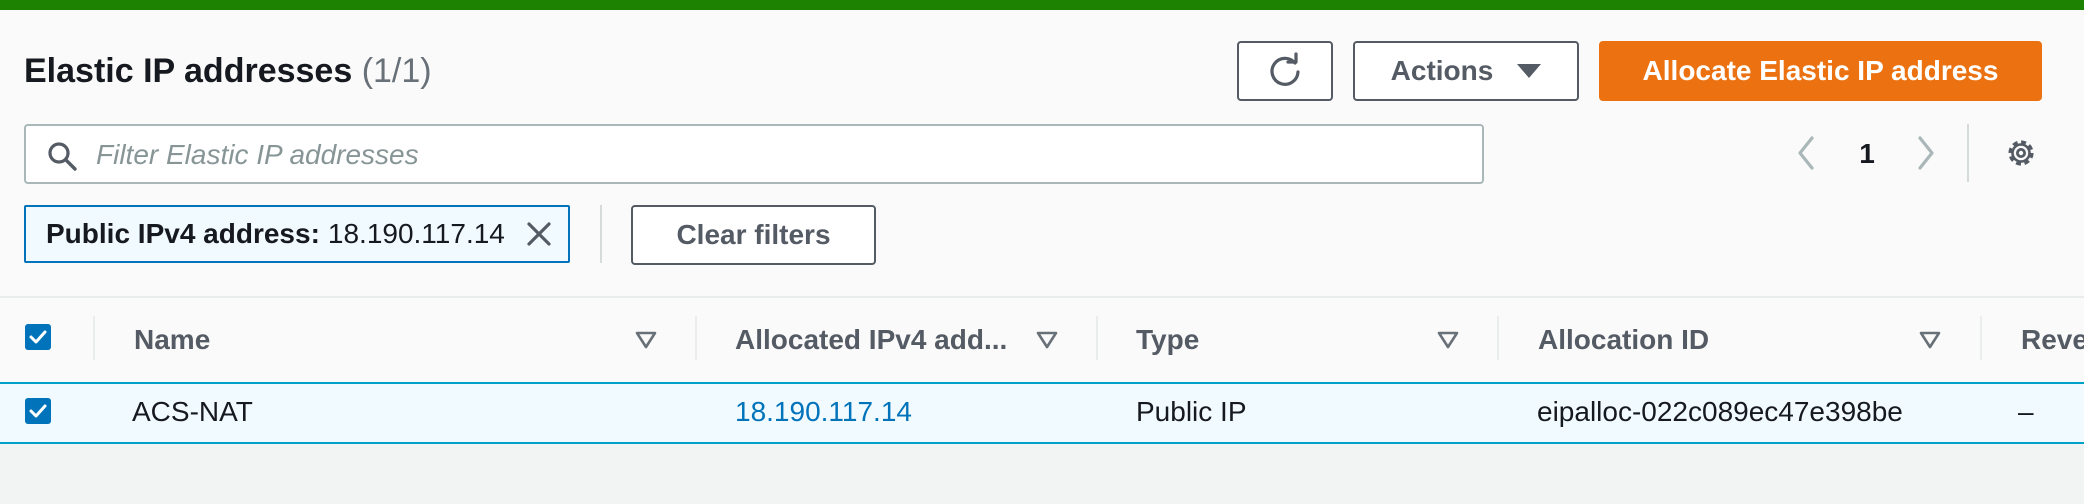 Image resolution: width=2084 pixels, height=504 pixels. I want to click on filter-token: Public IPv4 address: 18.190.117.14, so click(297, 234).